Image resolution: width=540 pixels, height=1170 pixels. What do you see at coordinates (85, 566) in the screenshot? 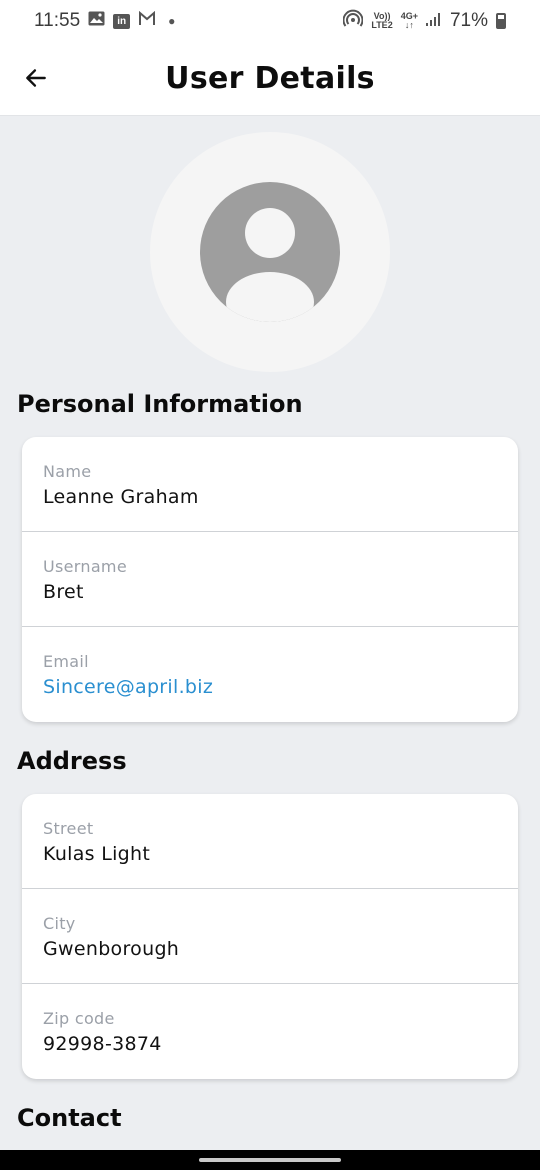
I see `field-label: Username` at bounding box center [85, 566].